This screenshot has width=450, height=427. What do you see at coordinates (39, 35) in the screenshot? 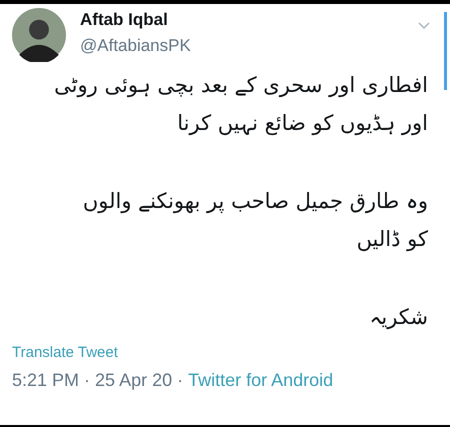
I see `avatar-silhouette-icon` at bounding box center [39, 35].